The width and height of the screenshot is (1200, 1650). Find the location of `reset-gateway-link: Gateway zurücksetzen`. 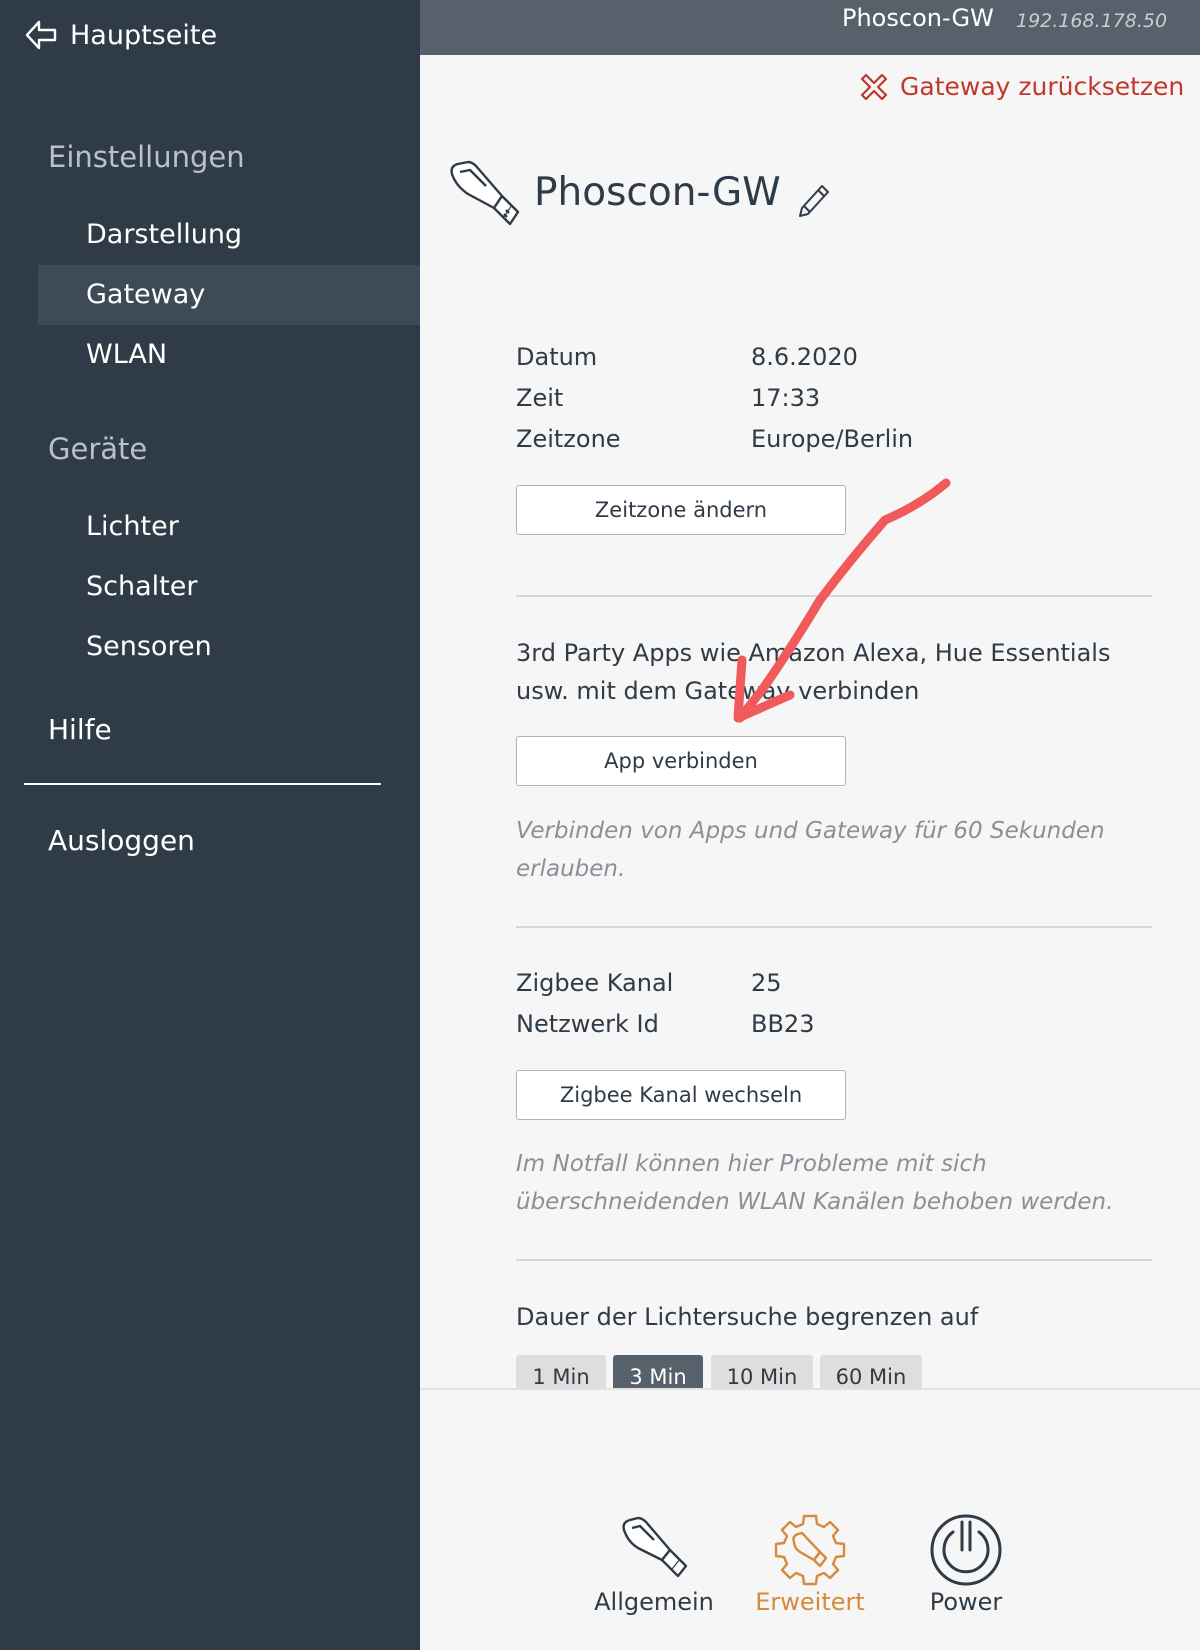

reset-gateway-link: Gateway zurücksetzen is located at coordinates (1022, 86).